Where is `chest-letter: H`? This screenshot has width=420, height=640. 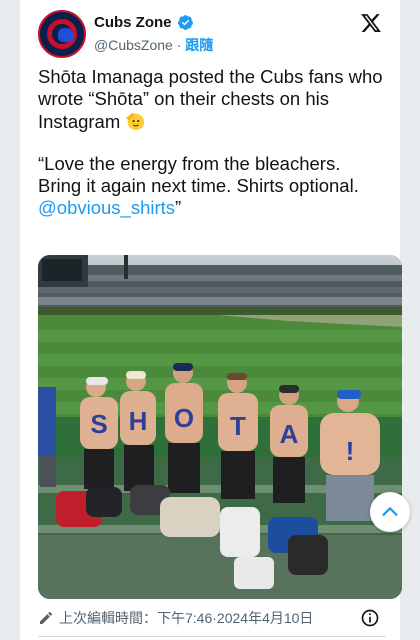
chest-letter: H is located at coordinates (138, 421).